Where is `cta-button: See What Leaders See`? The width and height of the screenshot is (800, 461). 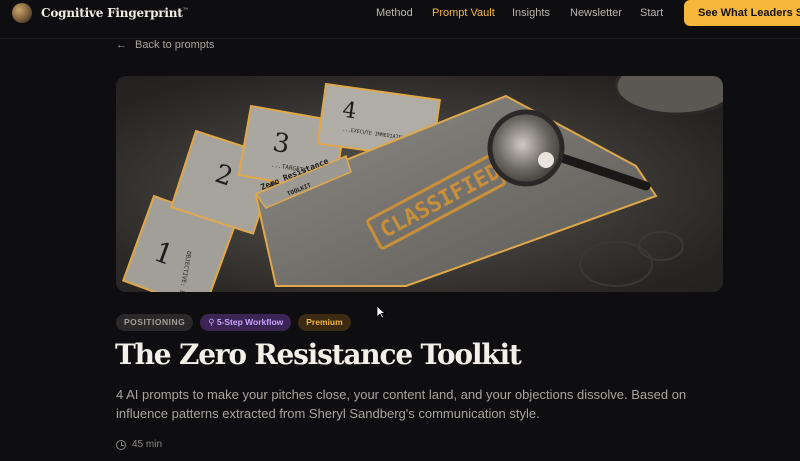
cta-button: See What Leaders See is located at coordinates (742, 13).